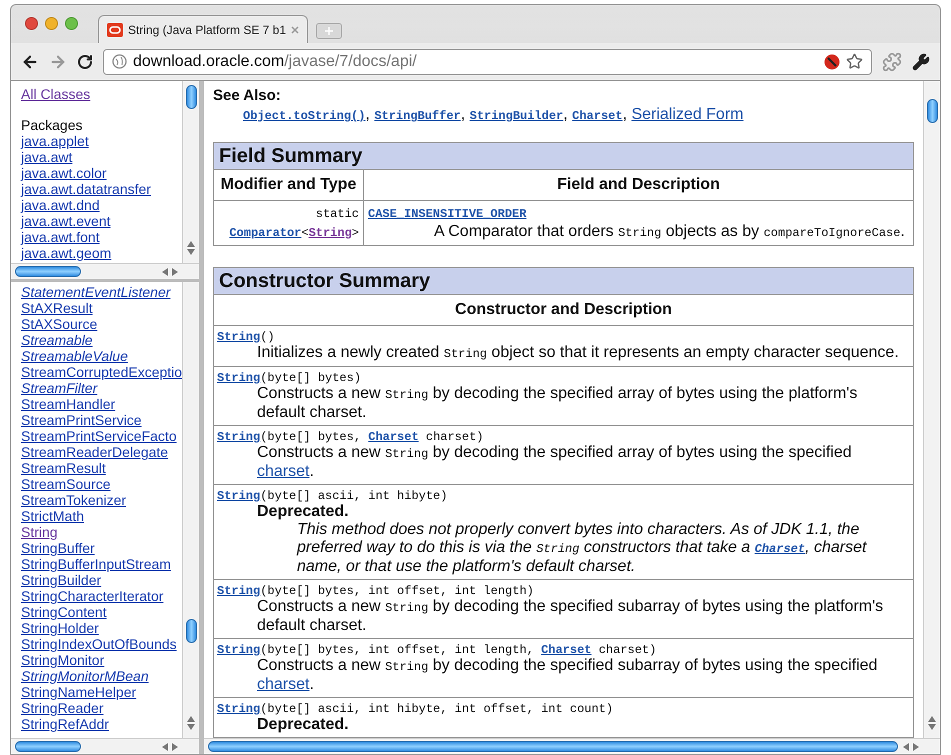 The height and width of the screenshot is (755, 951). I want to click on field-link: CASE_INSENSITIVE_ORDER, so click(447, 214).